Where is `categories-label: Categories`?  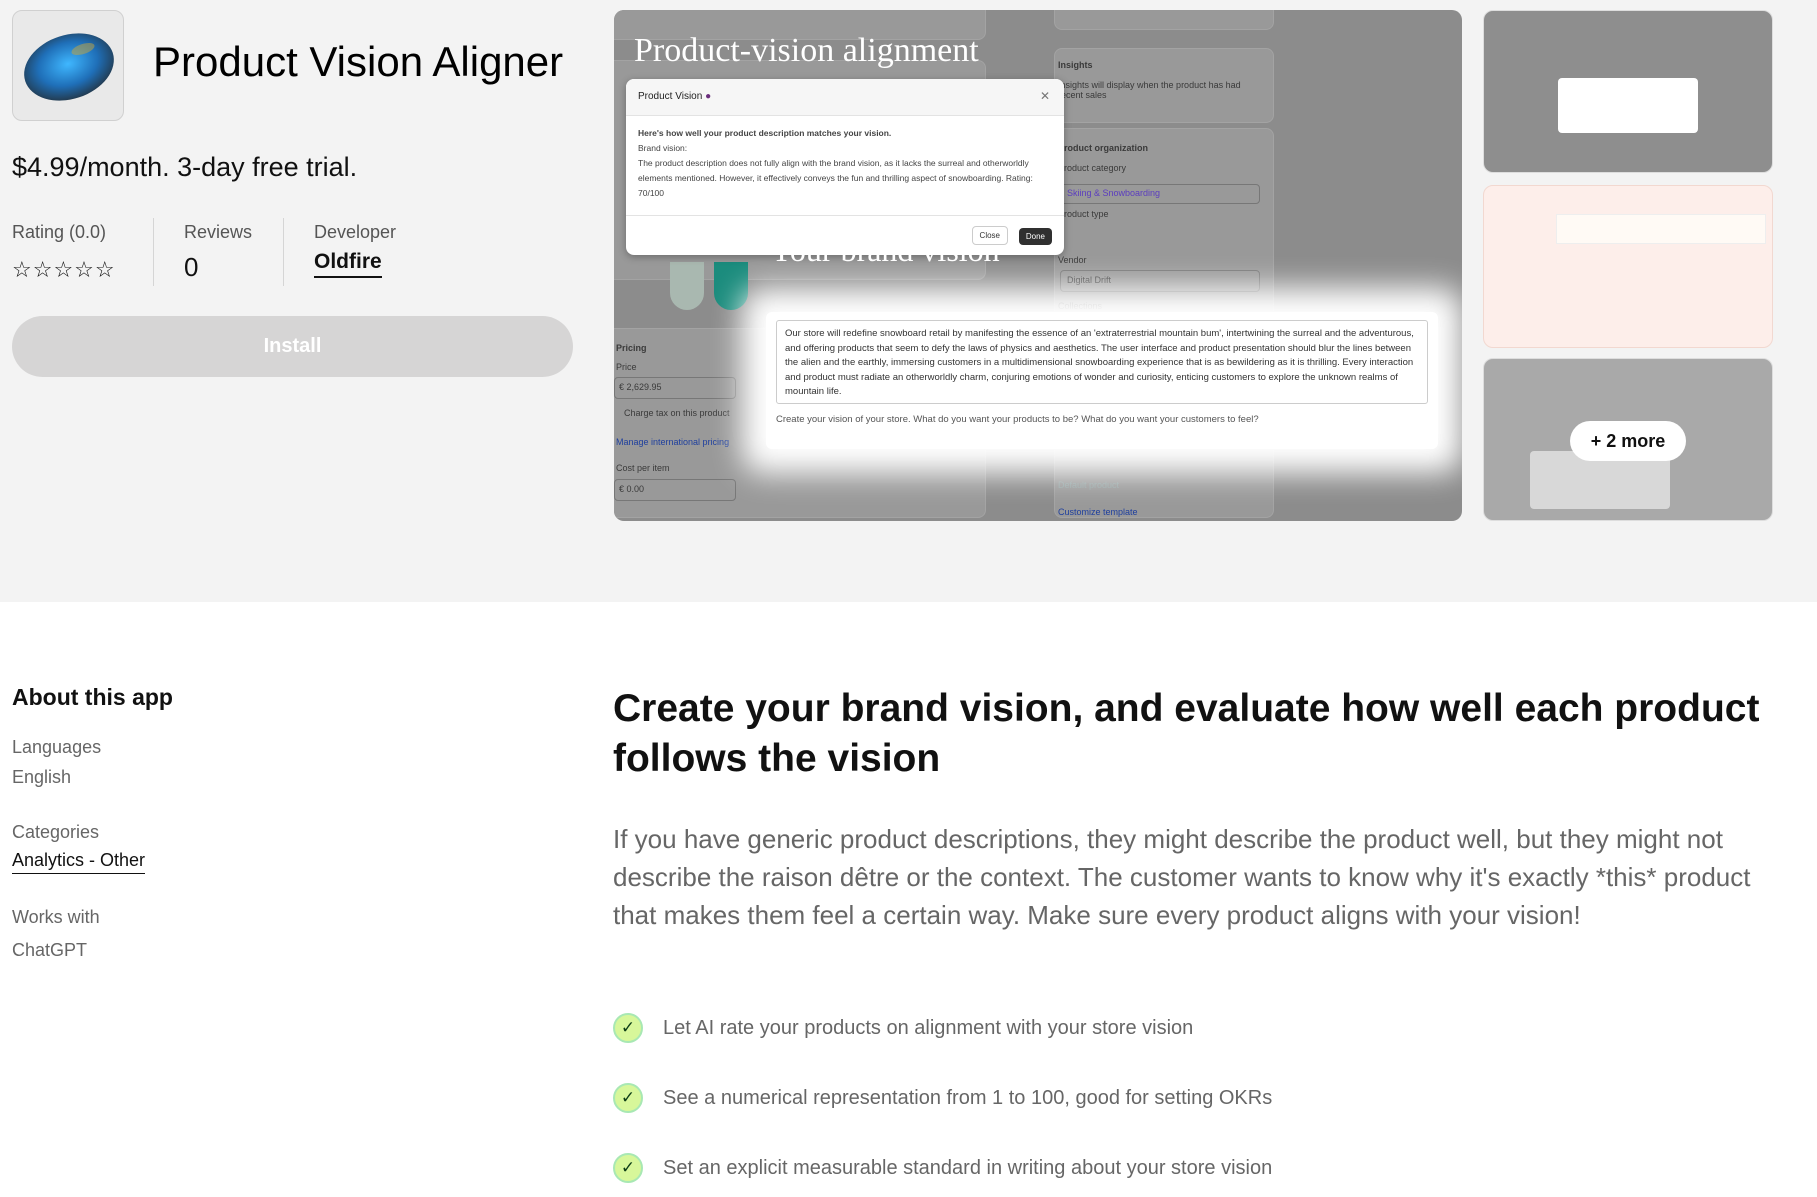 categories-label: Categories is located at coordinates (56, 832).